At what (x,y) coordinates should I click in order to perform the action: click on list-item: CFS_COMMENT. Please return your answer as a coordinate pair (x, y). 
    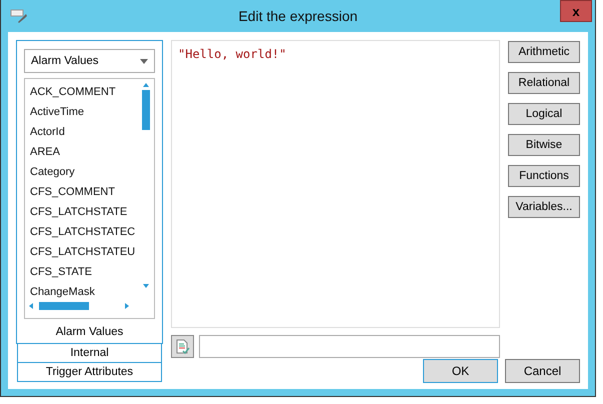
    Looking at the image, I should click on (72, 192).